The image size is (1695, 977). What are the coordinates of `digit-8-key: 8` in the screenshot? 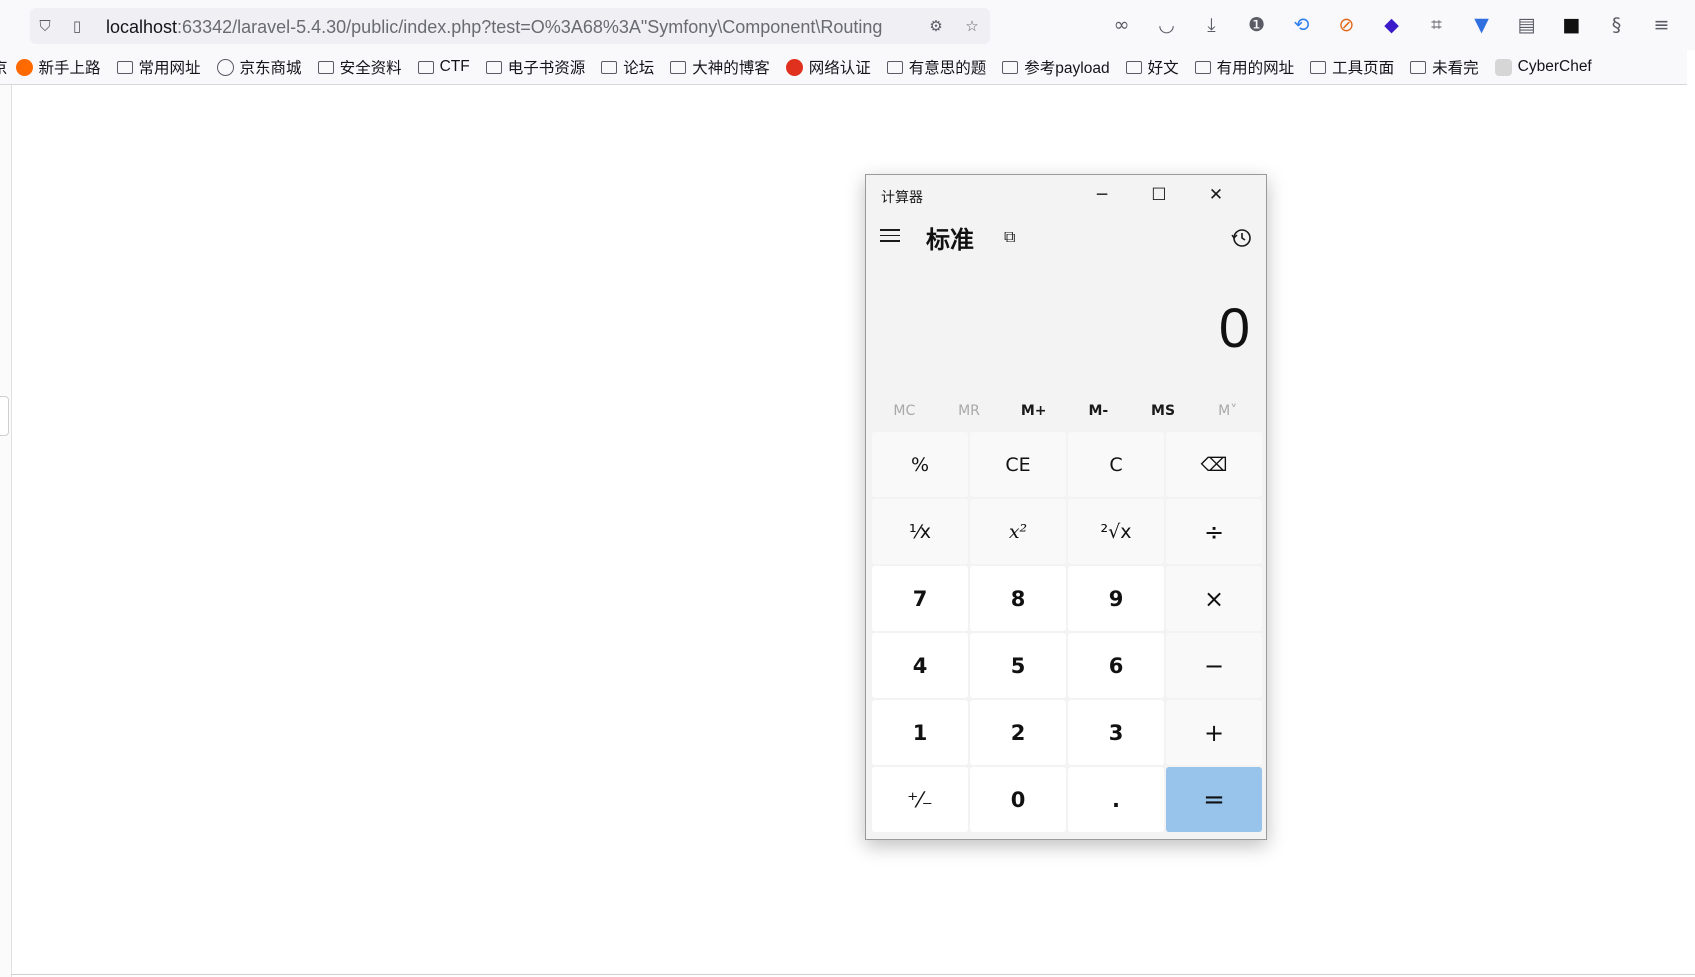 It's located at (1018, 598).